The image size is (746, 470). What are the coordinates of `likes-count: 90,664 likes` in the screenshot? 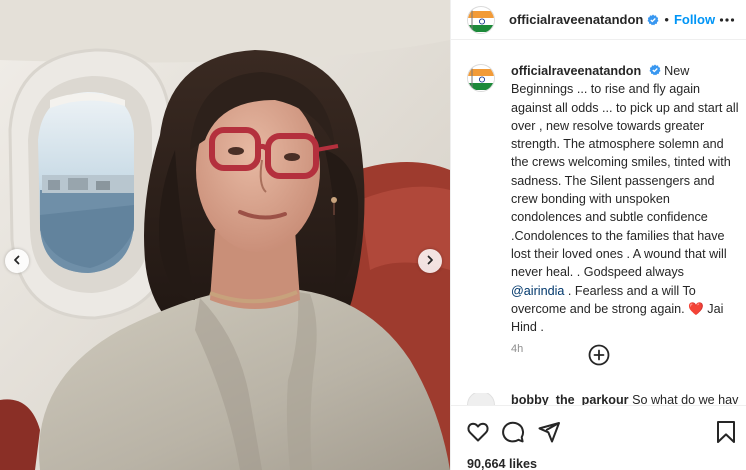 It's located at (502, 463).